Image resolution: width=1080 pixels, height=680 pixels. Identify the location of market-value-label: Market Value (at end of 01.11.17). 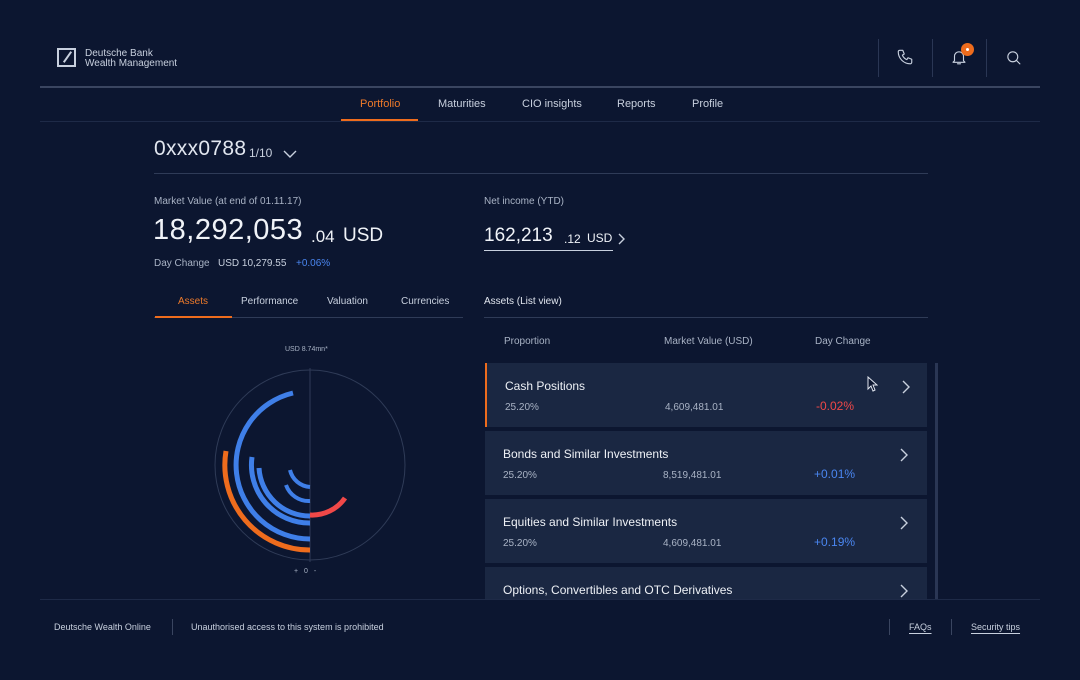
(228, 201).